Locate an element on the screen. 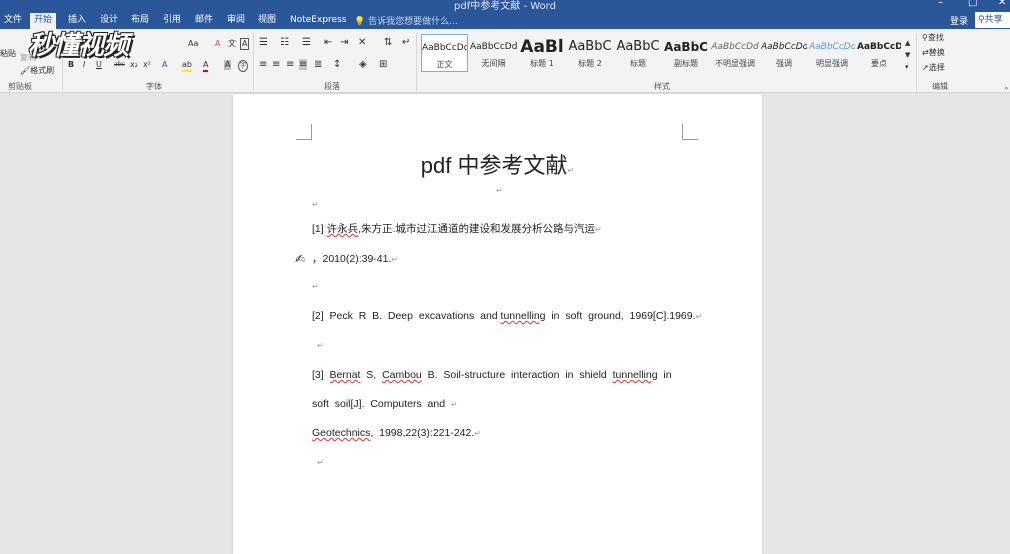 Image resolution: width=1010 pixels, height=554 pixels. align-left-icon: ≡ is located at coordinates (263, 64).